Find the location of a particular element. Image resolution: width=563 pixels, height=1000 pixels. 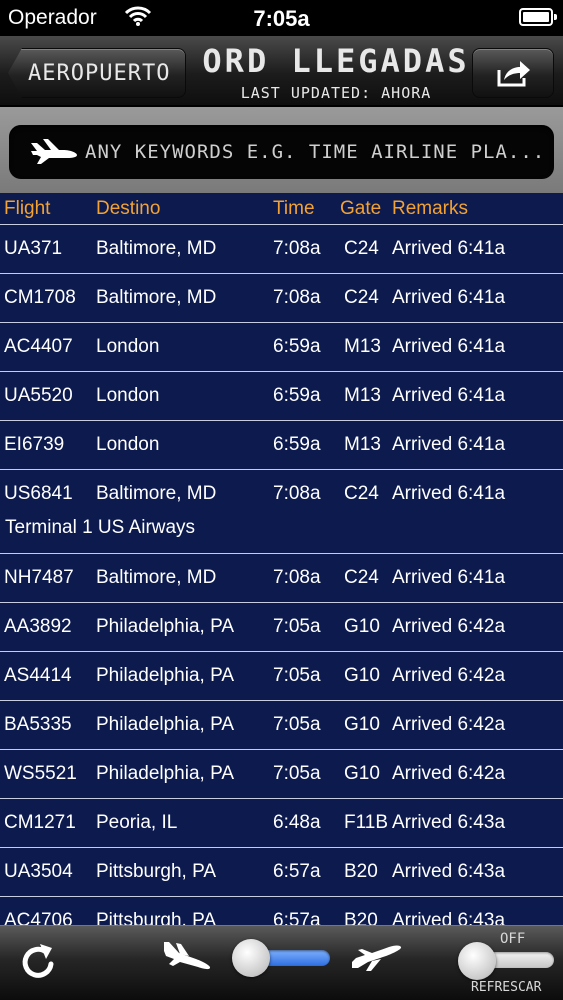

table-row: CM1271 Peoria, IL 6:48a F11B Arrived 6:43a is located at coordinates (281, 823).